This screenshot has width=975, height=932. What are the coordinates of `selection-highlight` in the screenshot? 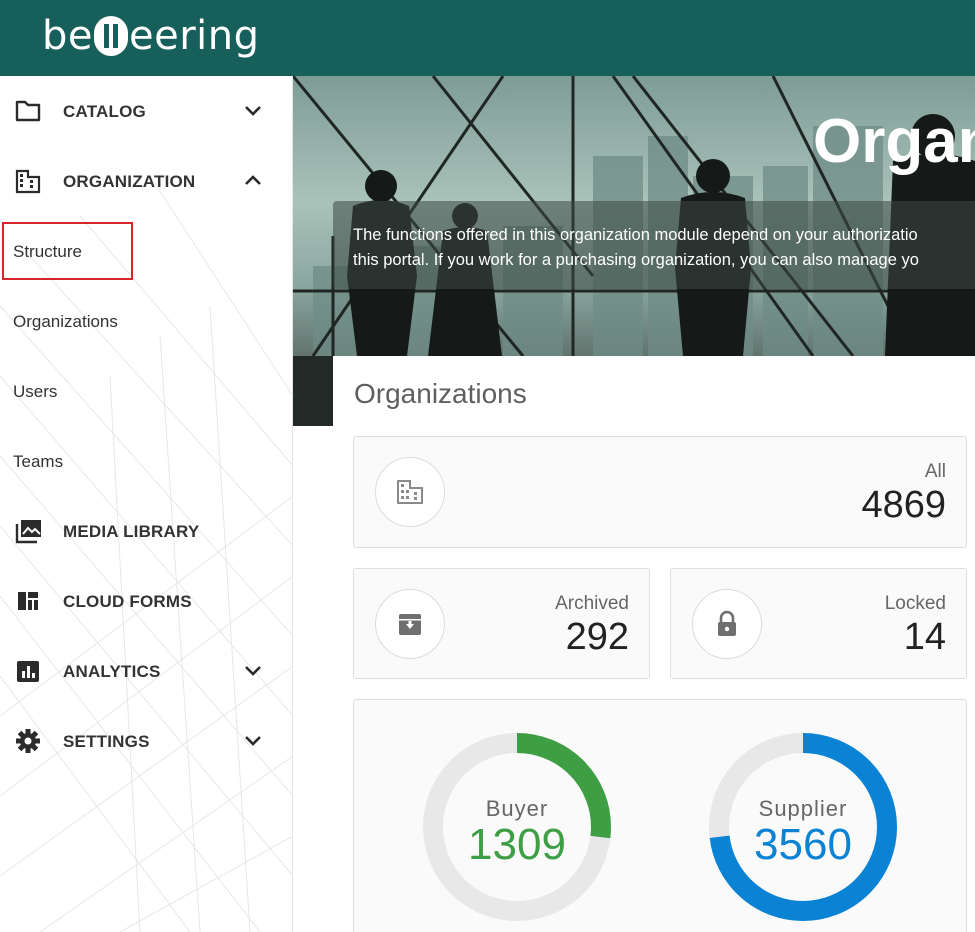 It's located at (67, 251).